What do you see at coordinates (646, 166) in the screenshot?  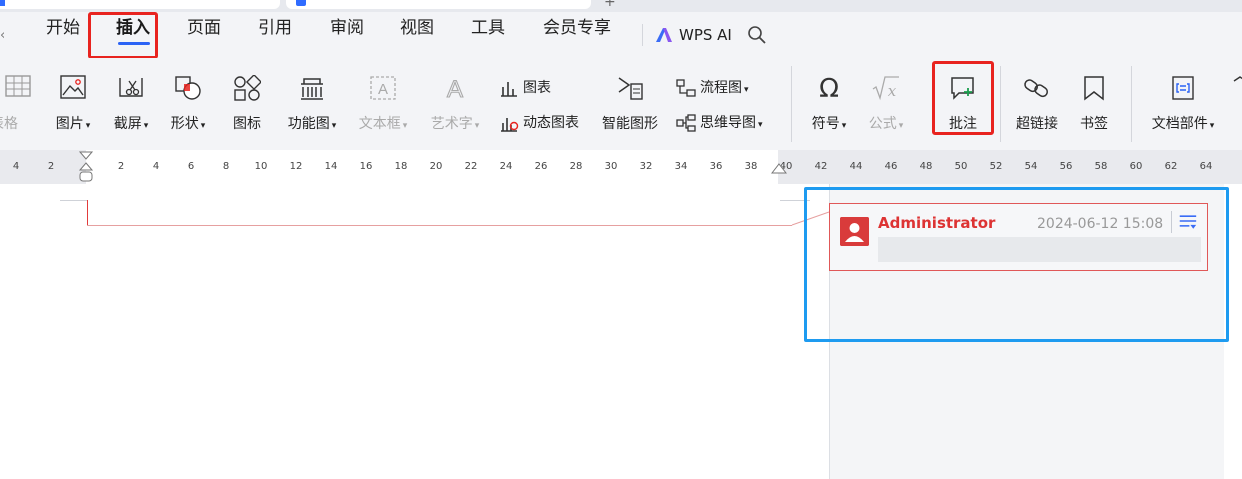 I see `ruler-tick-label: 32` at bounding box center [646, 166].